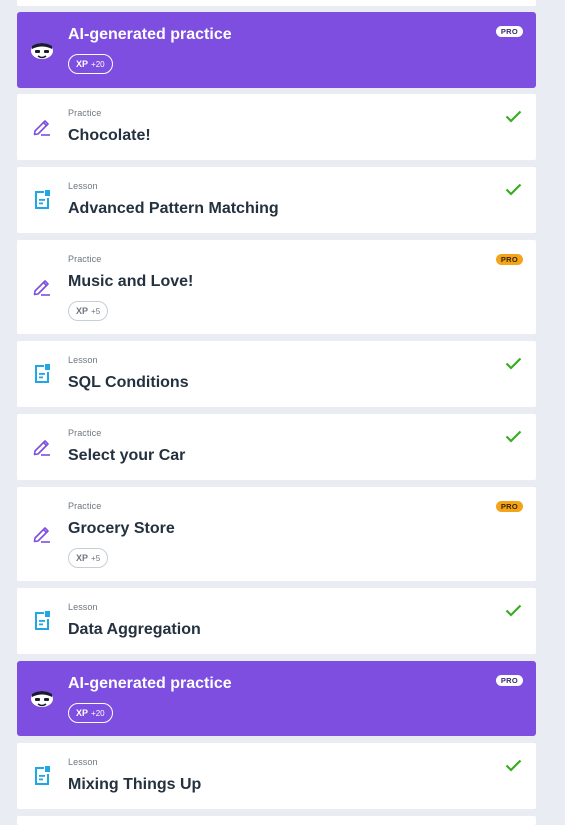 The height and width of the screenshot is (825, 565). What do you see at coordinates (173, 208) in the screenshot?
I see `item-title: Advanced Pattern Matching` at bounding box center [173, 208].